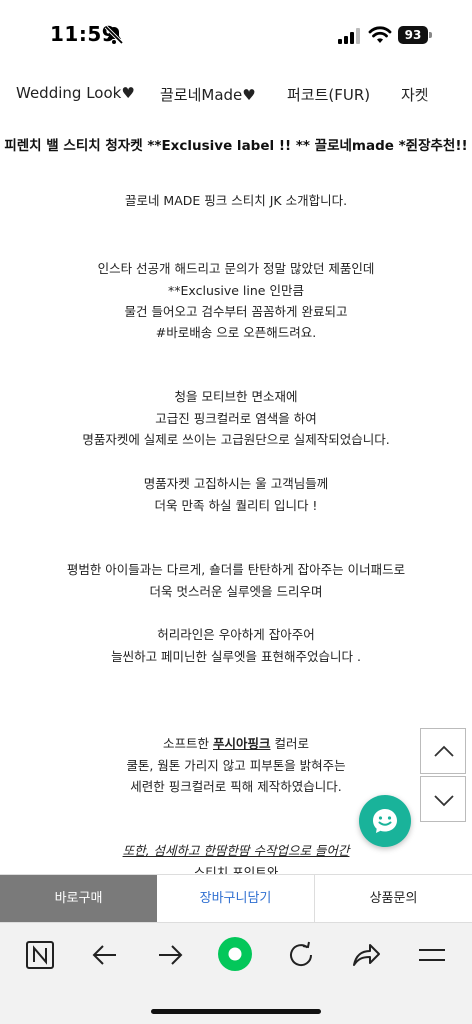  What do you see at coordinates (236, 569) in the screenshot?
I see `desc-line: 평범한 아이들과는 다르게, 숄더를 탄탄하게 잡아주는 이너패드로` at bounding box center [236, 569].